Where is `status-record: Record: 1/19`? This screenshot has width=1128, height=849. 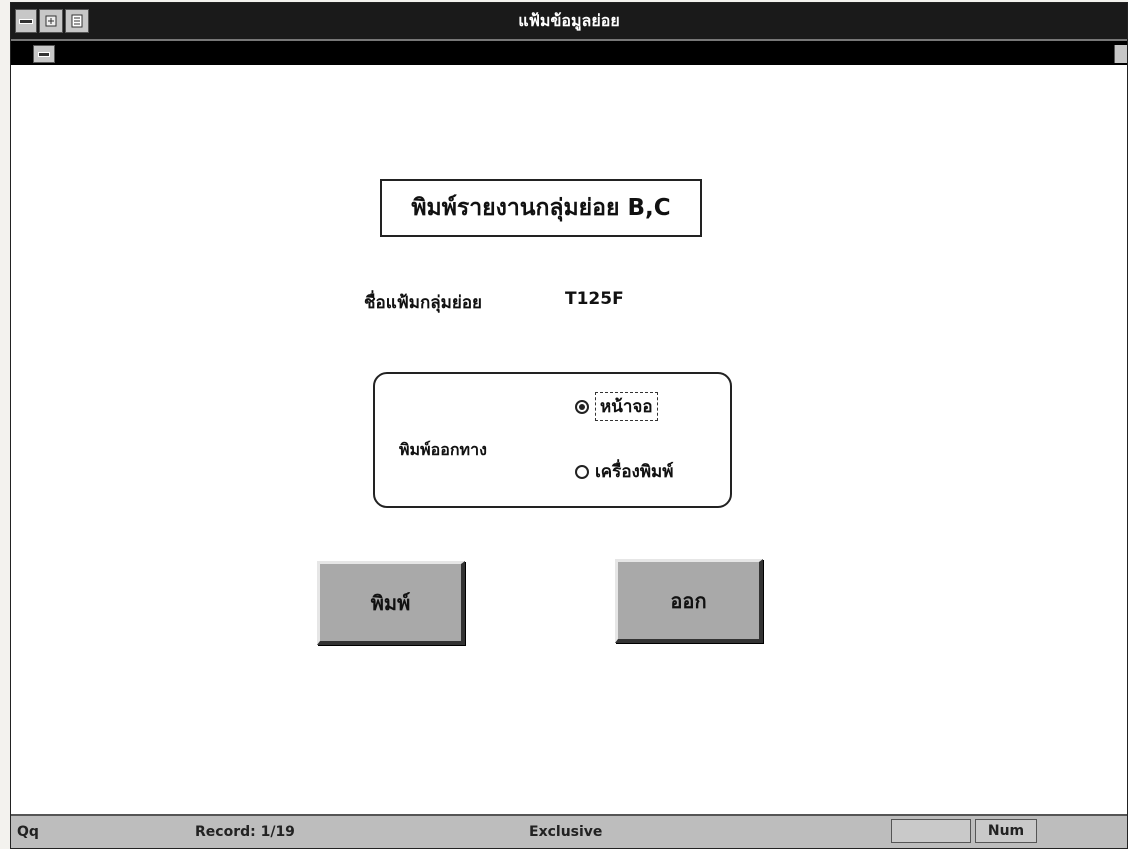 status-record: Record: 1/19 is located at coordinates (245, 832).